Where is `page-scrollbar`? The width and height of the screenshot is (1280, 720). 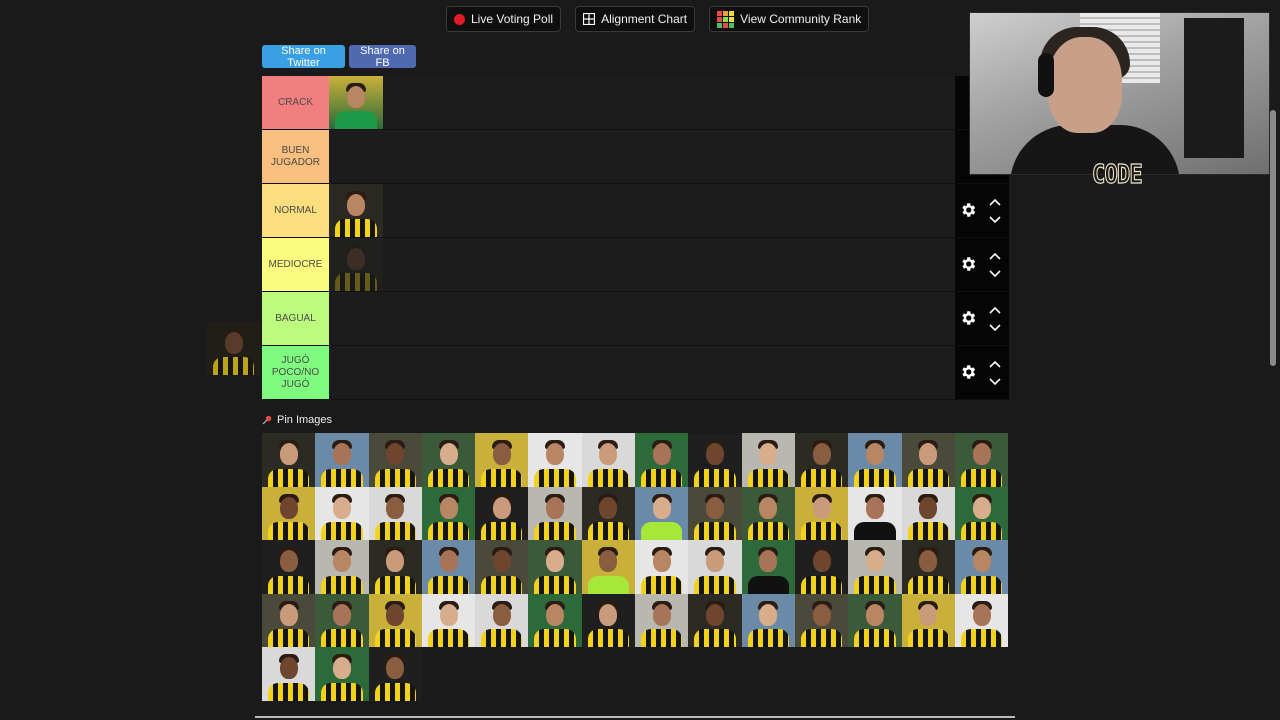 page-scrollbar is located at coordinates (1273, 238).